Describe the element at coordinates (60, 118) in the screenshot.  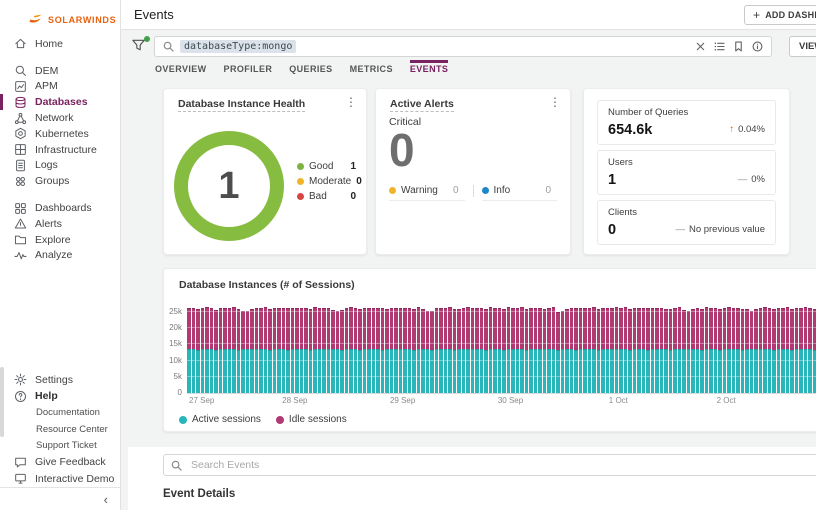
I see `sidebar-item-network: Network` at that location.